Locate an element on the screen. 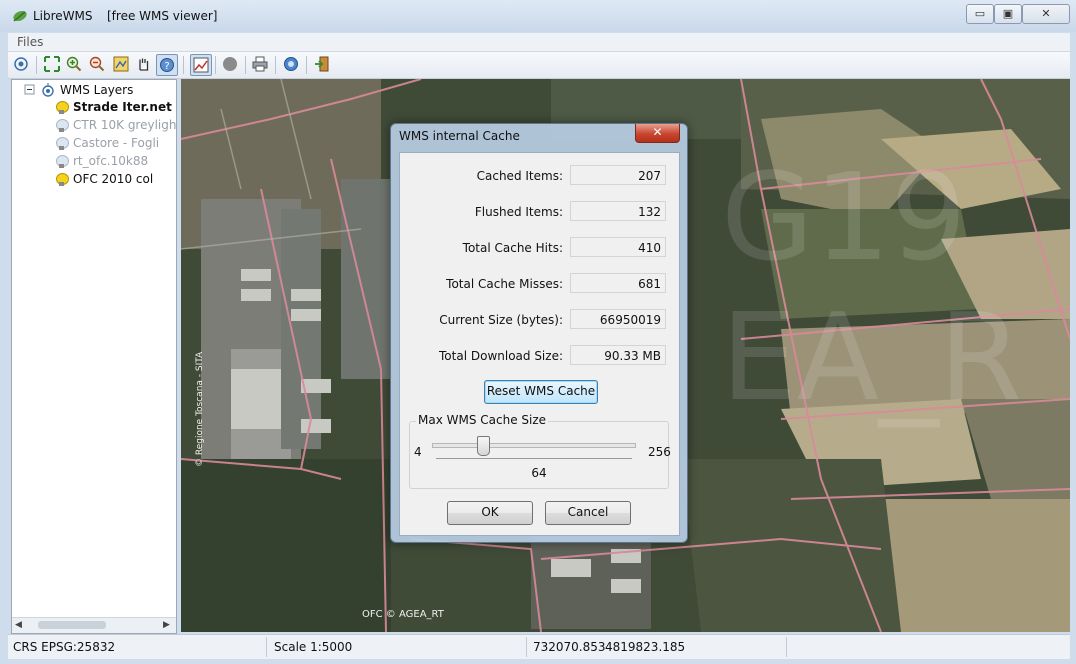 The height and width of the screenshot is (664, 1076). tree-root-wms-layers: WMS Layers is located at coordinates (78, 90).